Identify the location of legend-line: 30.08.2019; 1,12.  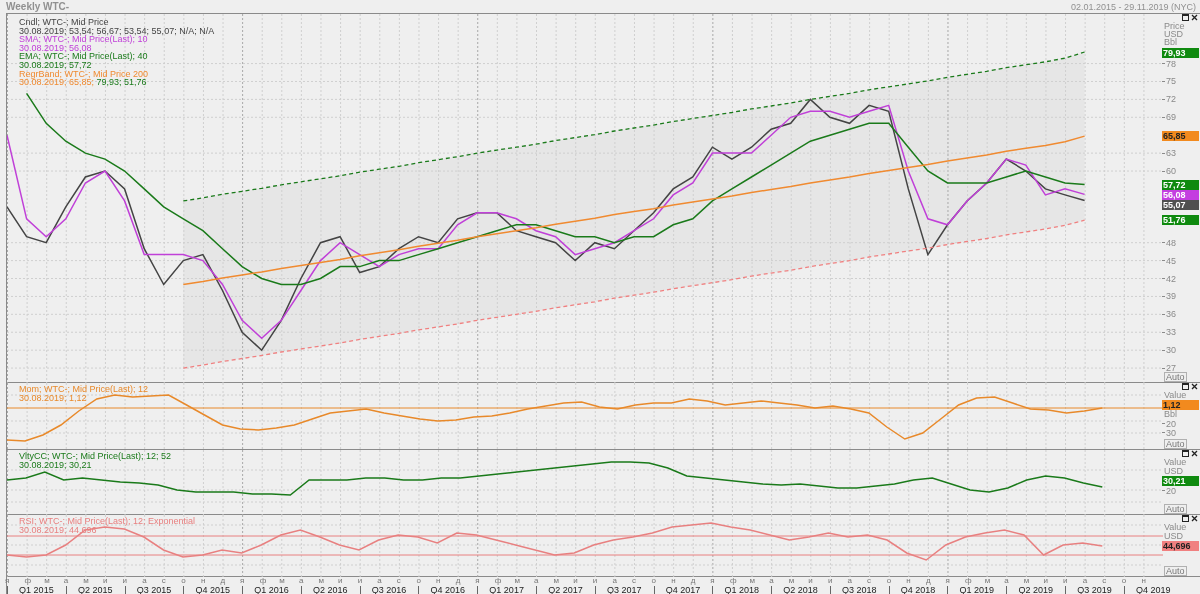
(53, 398).